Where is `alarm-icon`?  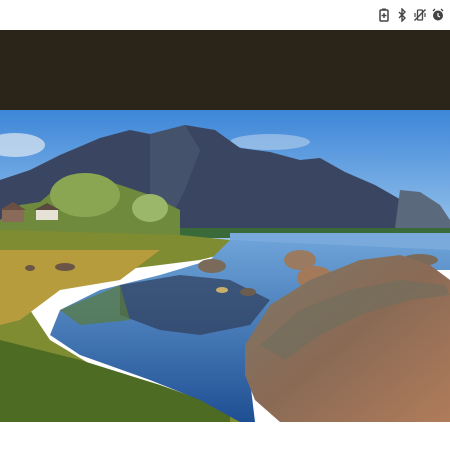 alarm-icon is located at coordinates (438, 15).